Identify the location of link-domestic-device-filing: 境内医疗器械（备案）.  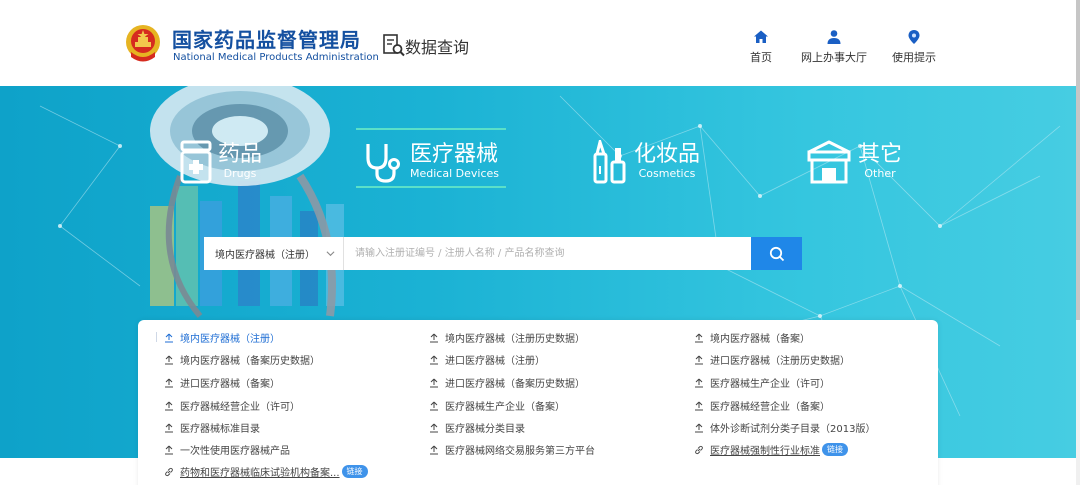
(752, 337).